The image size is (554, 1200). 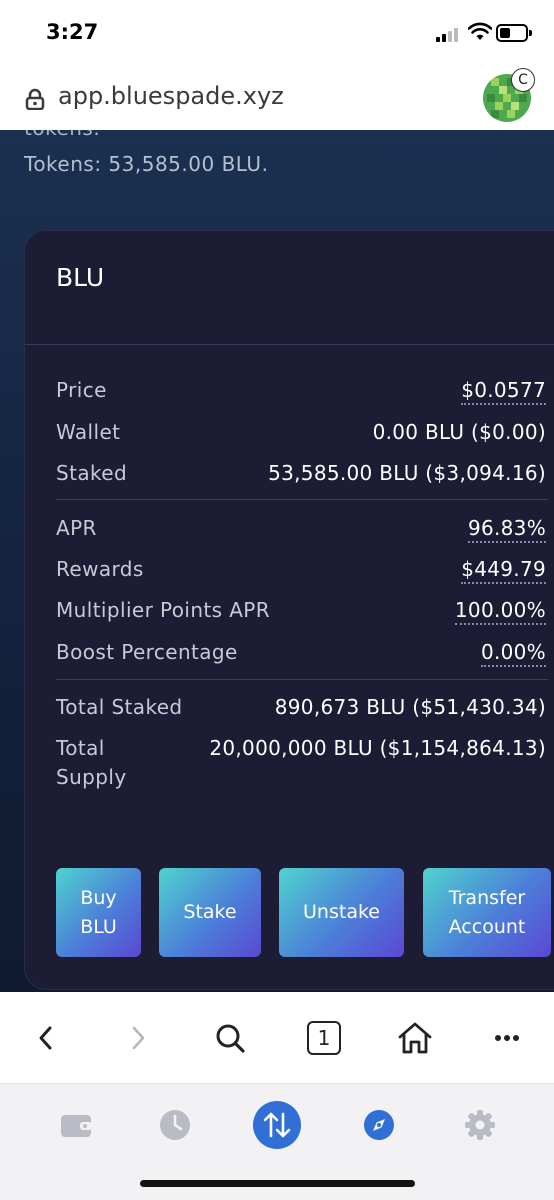 I want to click on forward-button, so click(x=138, y=1038).